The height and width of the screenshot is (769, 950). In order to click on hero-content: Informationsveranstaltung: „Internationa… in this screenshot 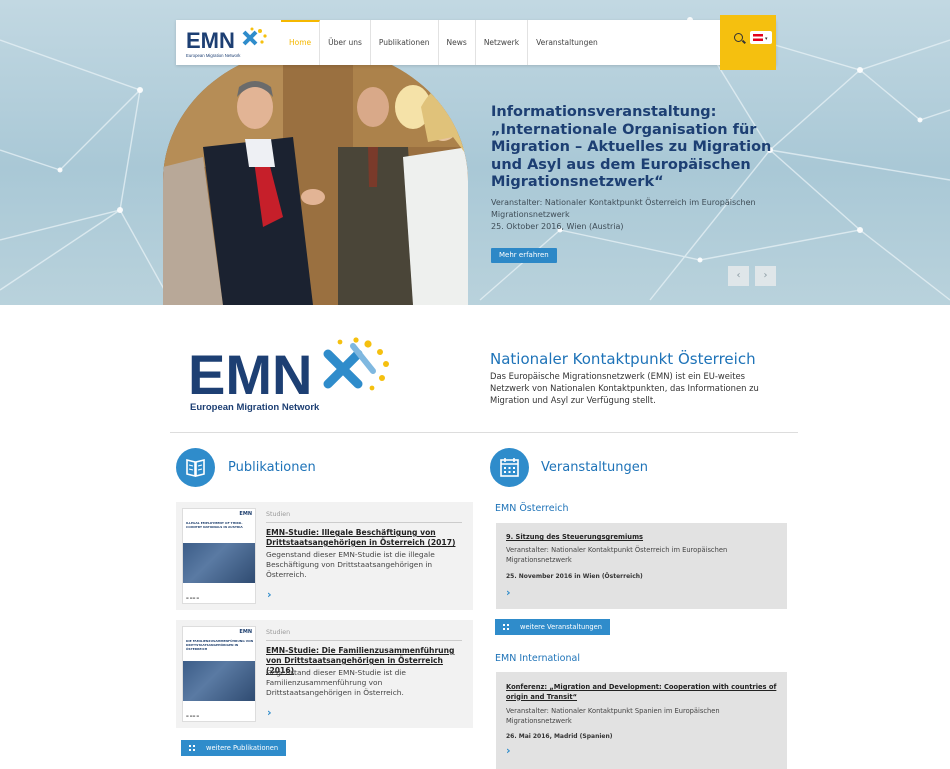, I will do `click(641, 168)`.